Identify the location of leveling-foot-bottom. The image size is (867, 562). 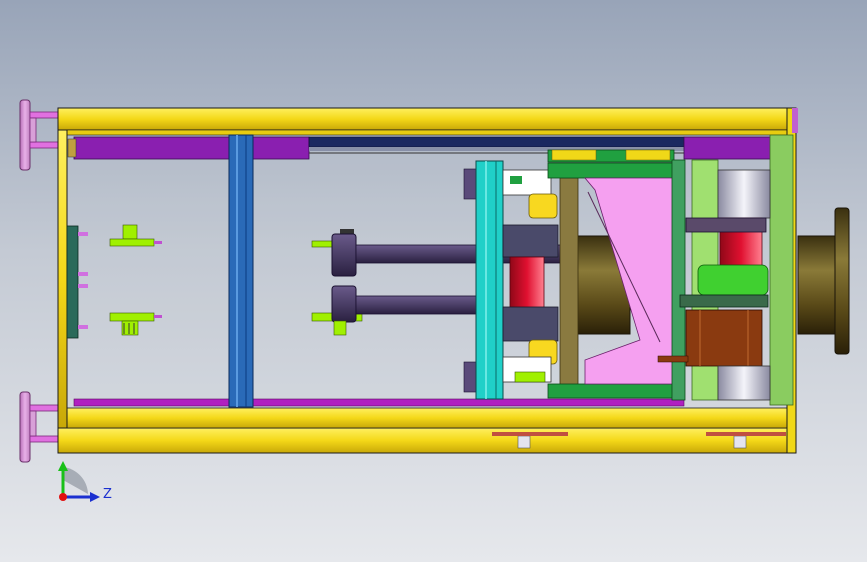
(39, 427).